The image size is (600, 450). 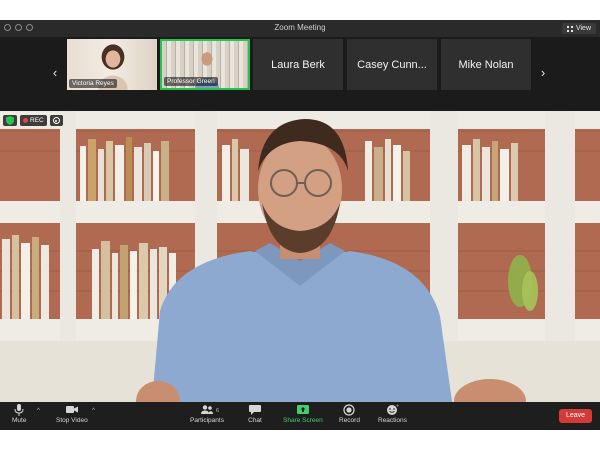 What do you see at coordinates (205, 64) in the screenshot?
I see `participant-tile-professor-green: Professor Green` at bounding box center [205, 64].